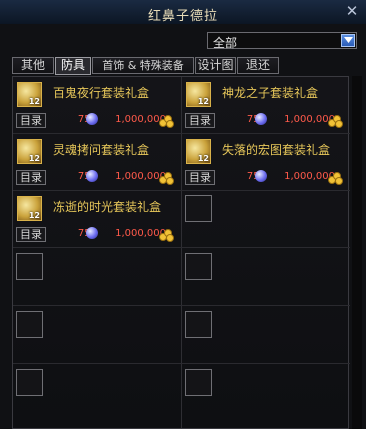 The width and height of the screenshot is (366, 429). I want to click on category-filter-dropdown: 全部, so click(282, 41).